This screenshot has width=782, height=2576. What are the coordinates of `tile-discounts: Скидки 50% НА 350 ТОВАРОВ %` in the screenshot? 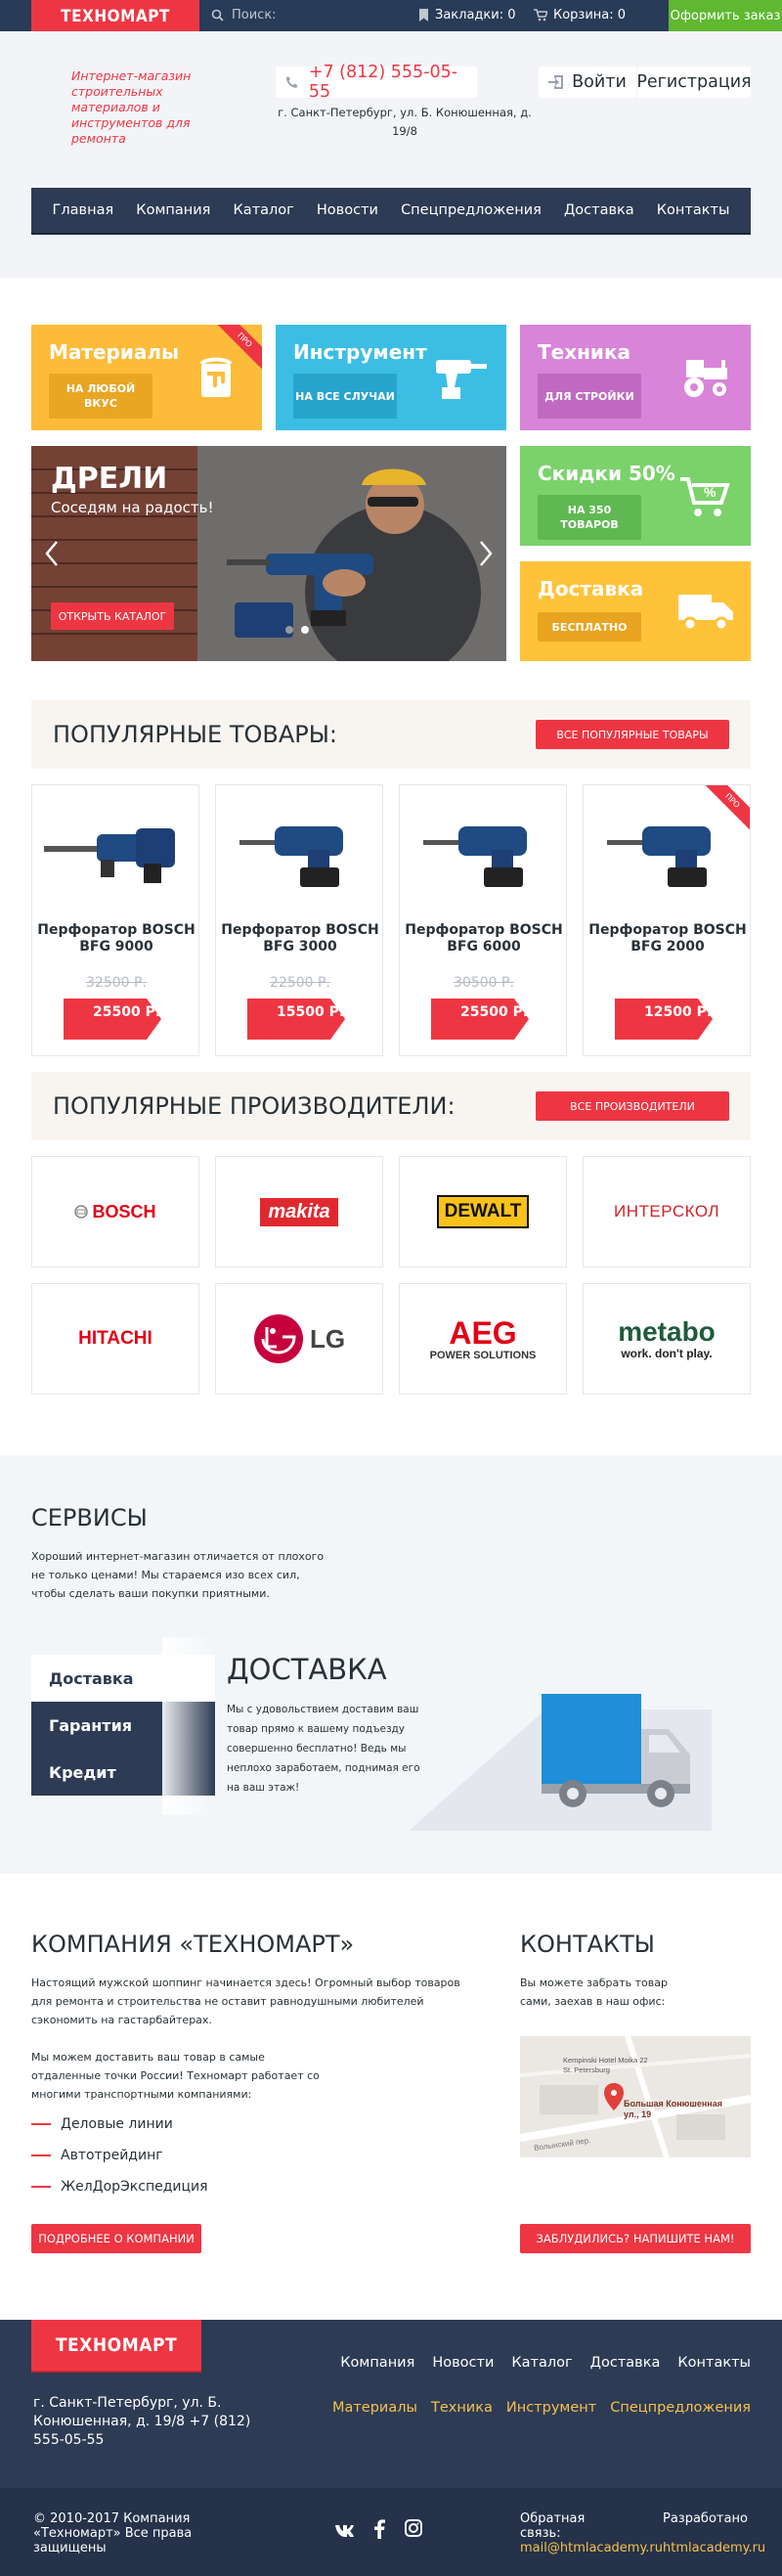 It's located at (636, 496).